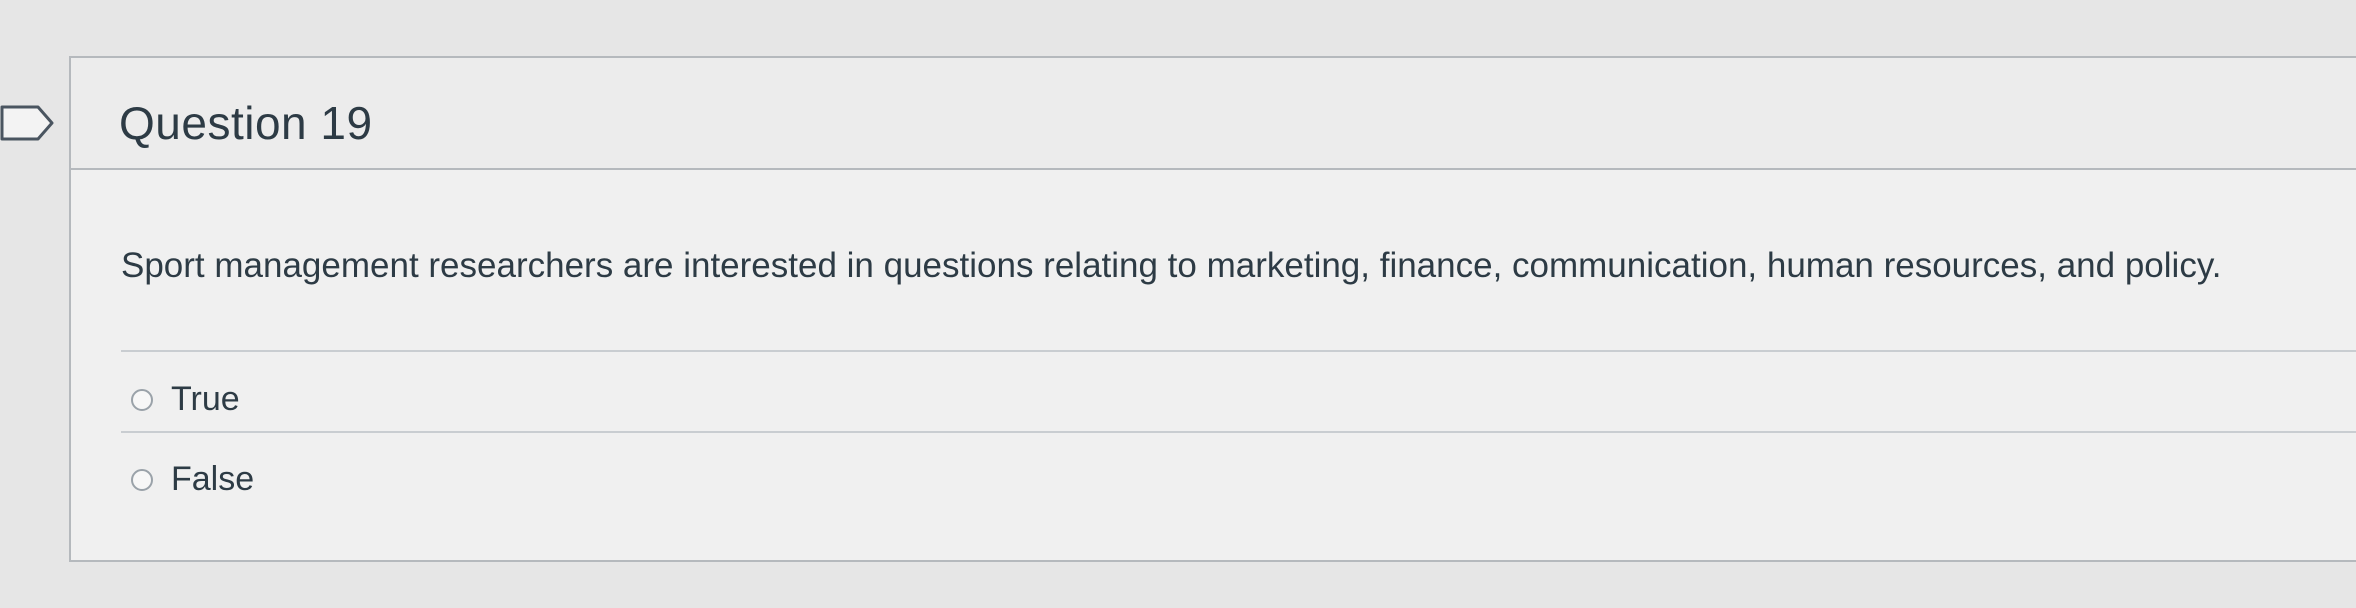  I want to click on answer-true: True, so click(185, 399).